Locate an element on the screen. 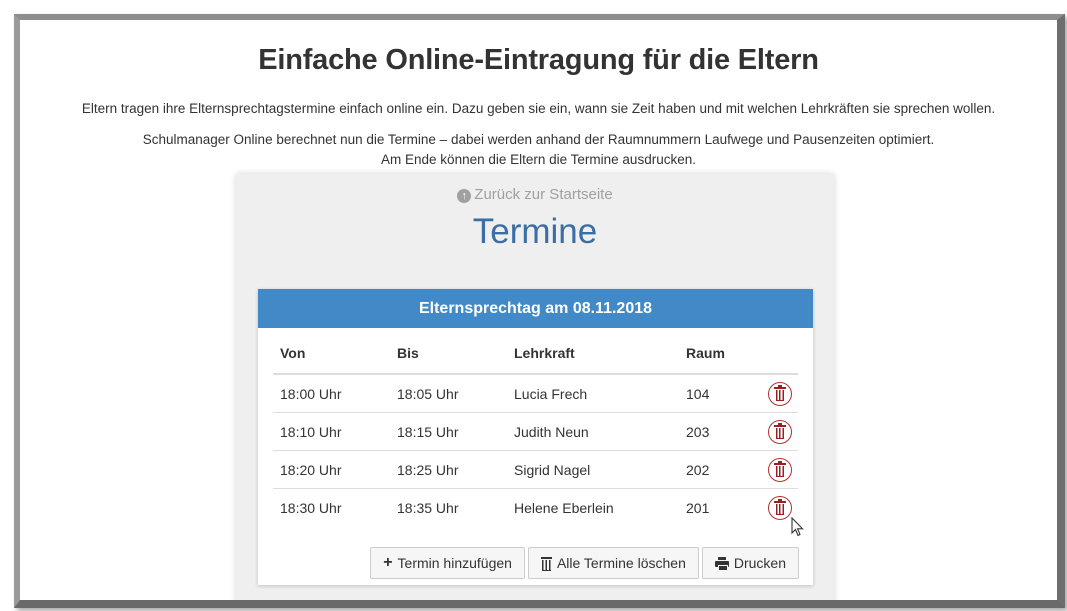 This screenshot has height=611, width=1067. cell-von: 18:10 Uhr is located at coordinates (331, 431).